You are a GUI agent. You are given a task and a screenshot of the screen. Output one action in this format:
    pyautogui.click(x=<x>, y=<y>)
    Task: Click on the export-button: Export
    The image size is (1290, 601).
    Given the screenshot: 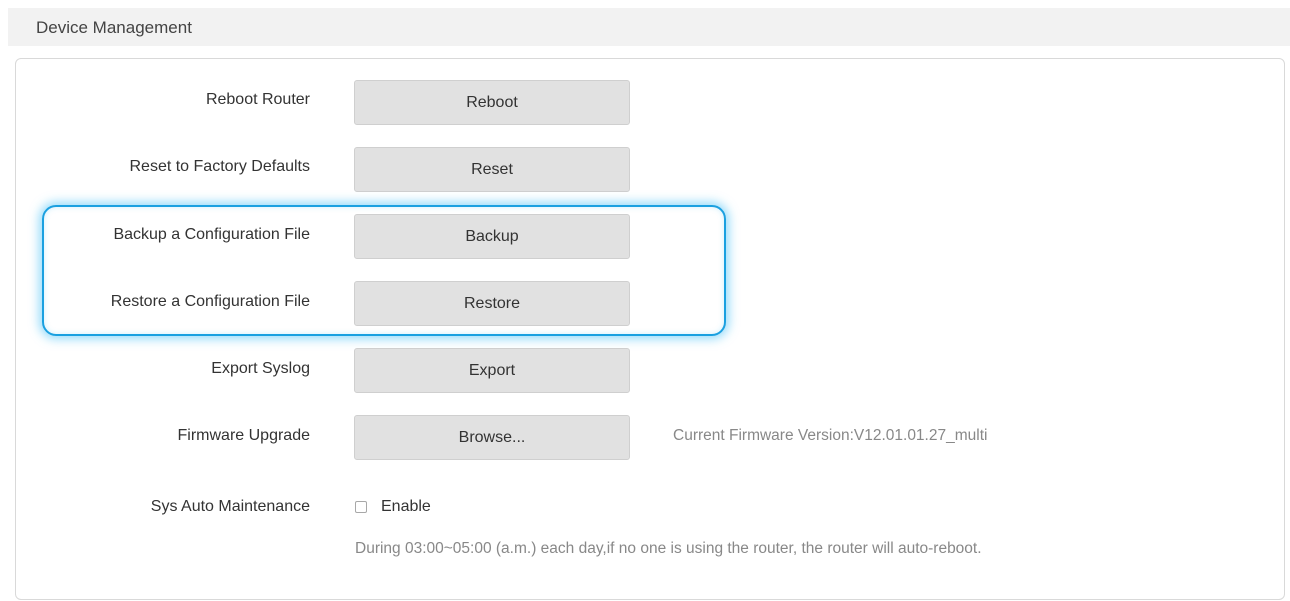 What is the action you would take?
    pyautogui.click(x=492, y=370)
    